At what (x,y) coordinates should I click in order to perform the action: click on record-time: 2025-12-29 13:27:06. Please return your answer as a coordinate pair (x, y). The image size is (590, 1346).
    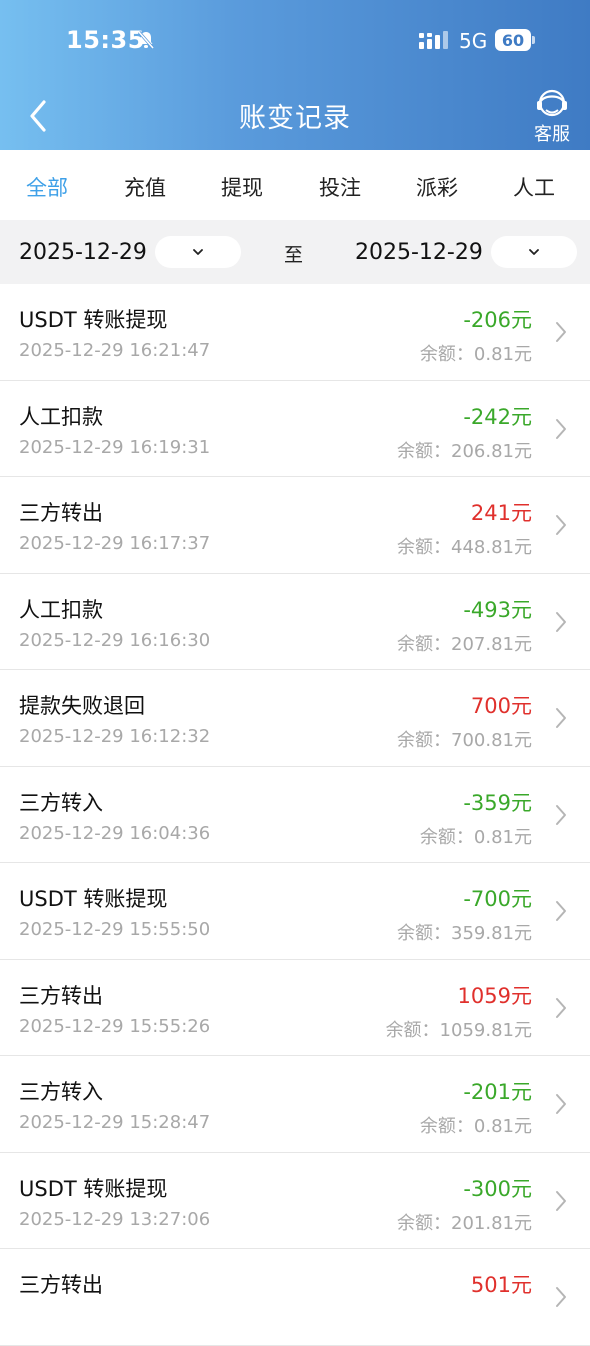
    Looking at the image, I should click on (115, 1219).